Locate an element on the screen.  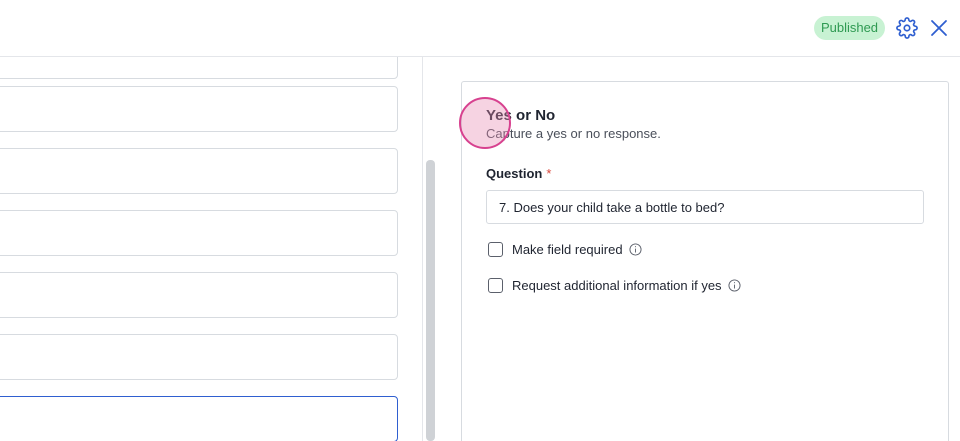
click-indicator is located at coordinates (485, 123).